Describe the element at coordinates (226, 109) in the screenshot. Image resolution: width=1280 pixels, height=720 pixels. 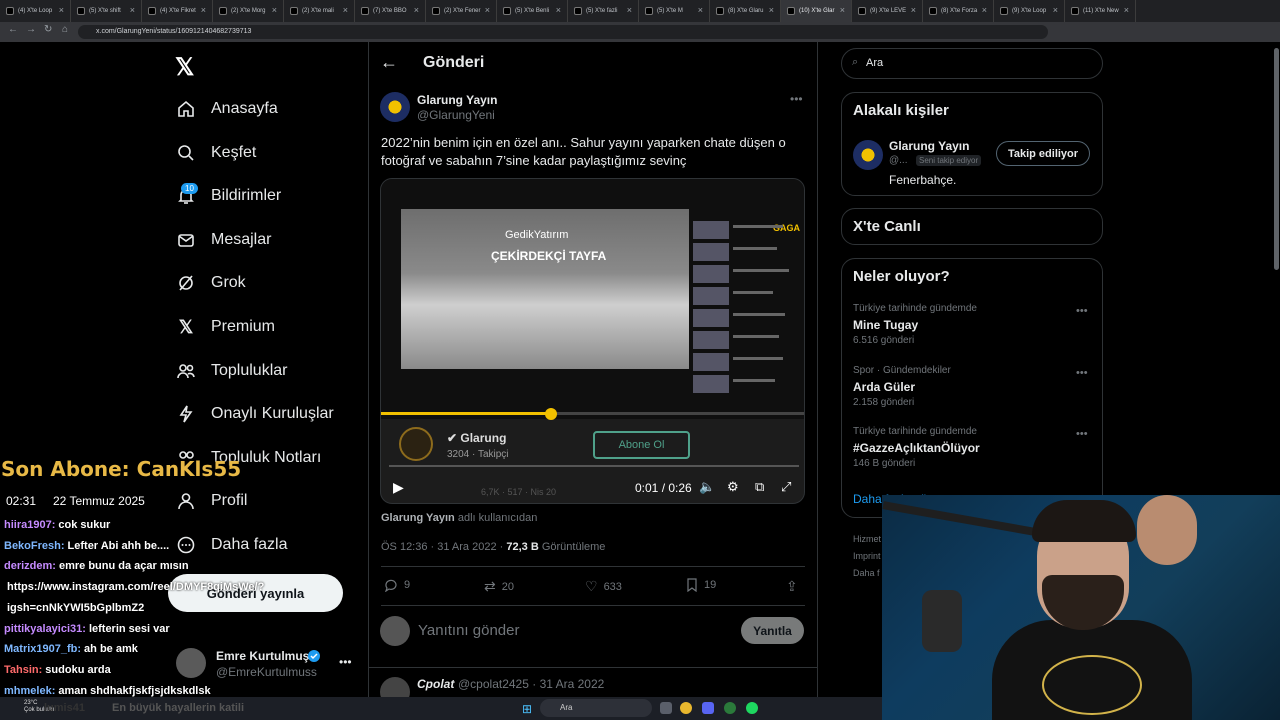
I see `sidebar-item-anasayfa: Anasayfa` at that location.